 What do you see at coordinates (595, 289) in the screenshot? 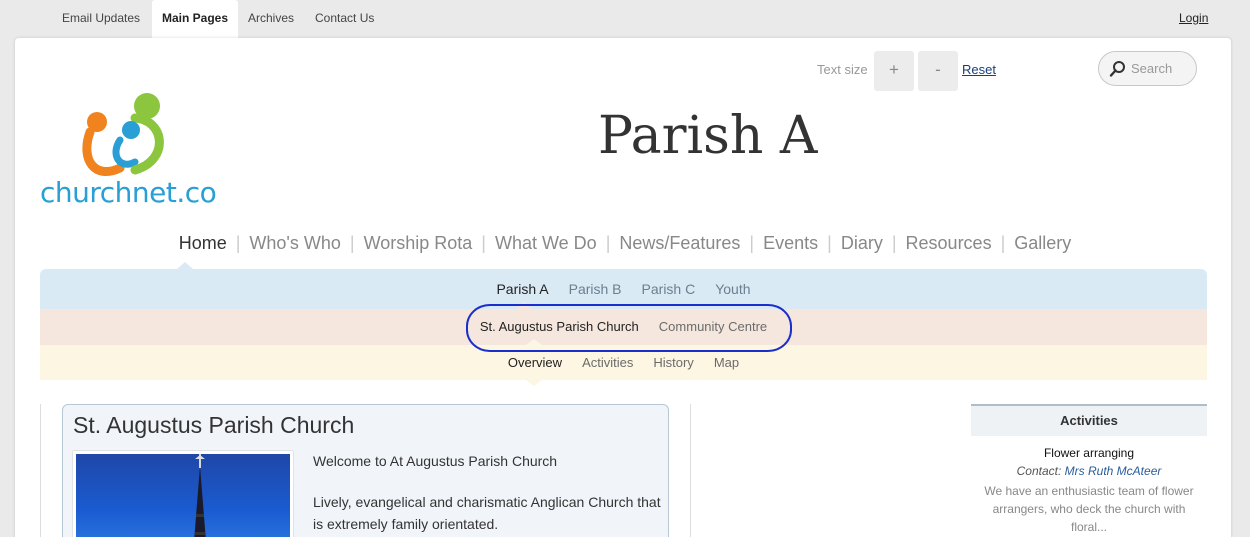
I see `subnav-parish-b: Parish B` at bounding box center [595, 289].